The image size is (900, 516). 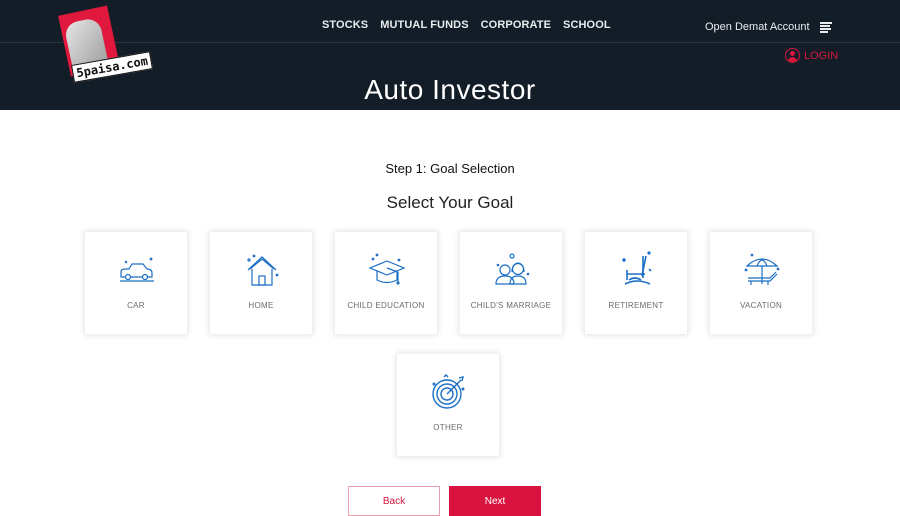 What do you see at coordinates (637, 268) in the screenshot?
I see `rocking-chair-icon` at bounding box center [637, 268].